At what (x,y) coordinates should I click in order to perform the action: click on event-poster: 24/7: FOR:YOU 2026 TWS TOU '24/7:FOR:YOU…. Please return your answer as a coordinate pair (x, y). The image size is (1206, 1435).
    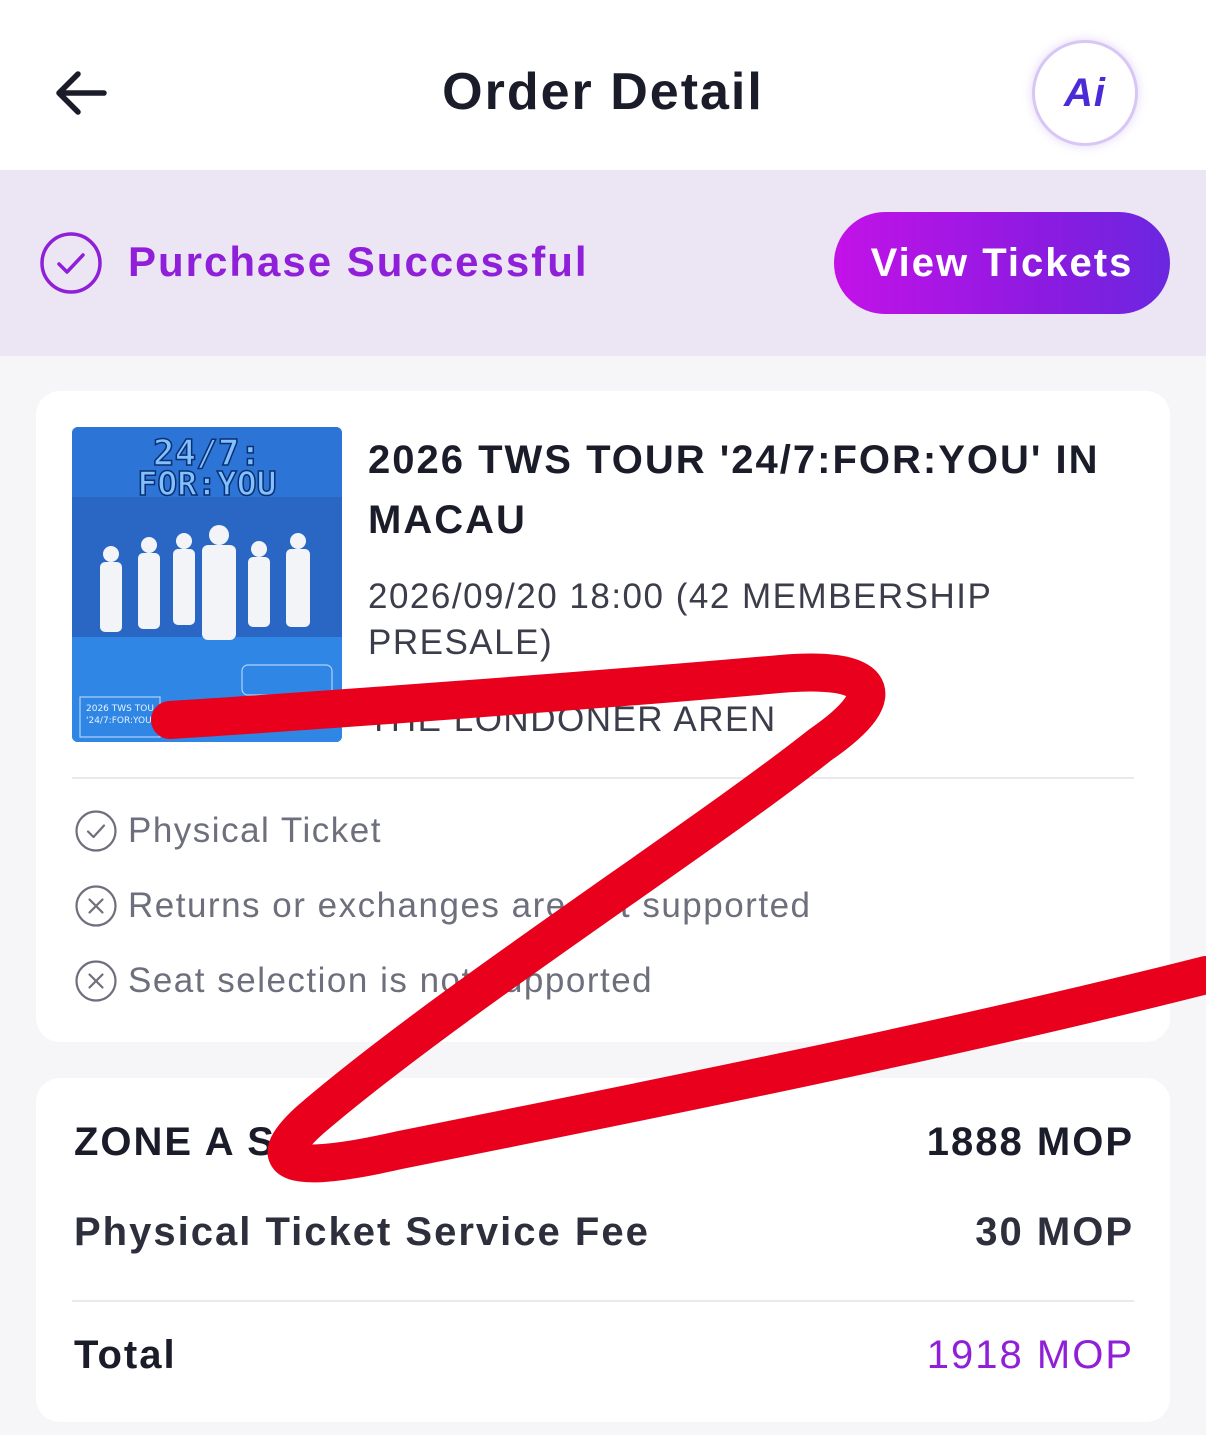
    Looking at the image, I should click on (207, 584).